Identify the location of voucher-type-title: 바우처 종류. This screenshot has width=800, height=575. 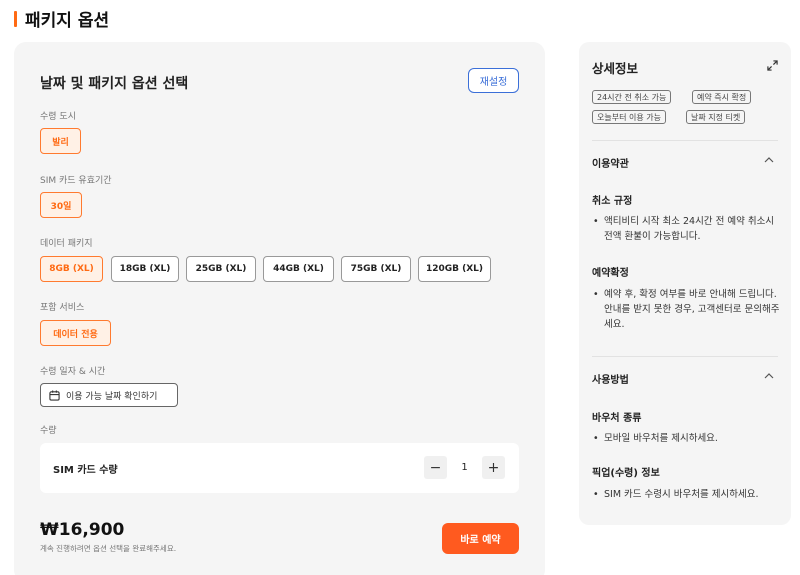
(617, 418).